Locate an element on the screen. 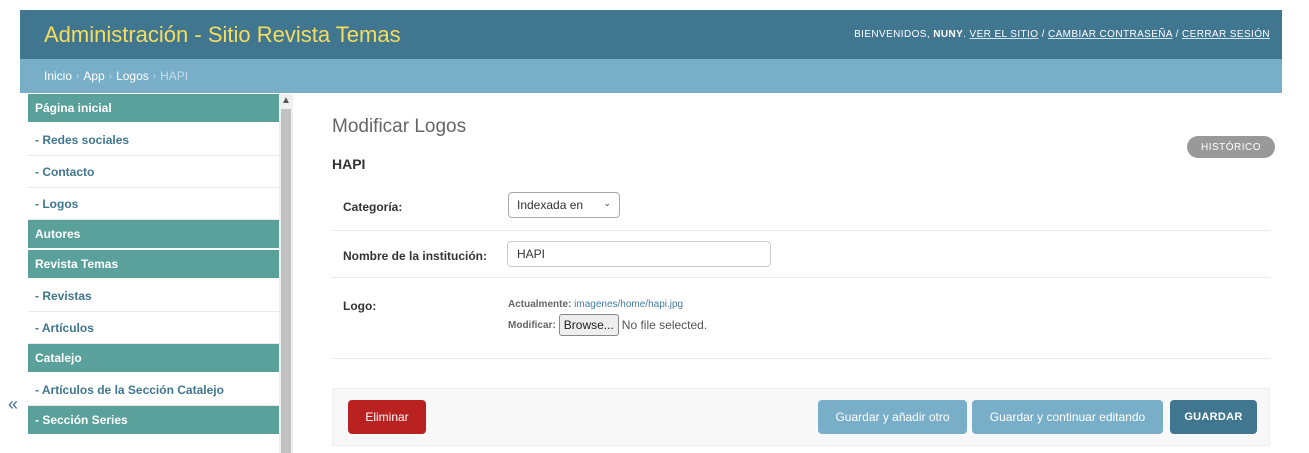  categoria-label: Categoría: is located at coordinates (373, 207).